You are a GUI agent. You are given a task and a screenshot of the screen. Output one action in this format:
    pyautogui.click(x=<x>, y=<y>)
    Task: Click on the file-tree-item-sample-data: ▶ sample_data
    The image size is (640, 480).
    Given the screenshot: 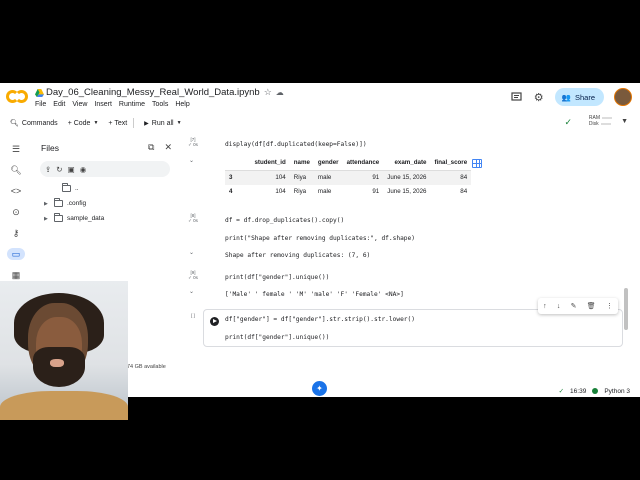 What is the action you would take?
    pyautogui.click(x=74, y=217)
    